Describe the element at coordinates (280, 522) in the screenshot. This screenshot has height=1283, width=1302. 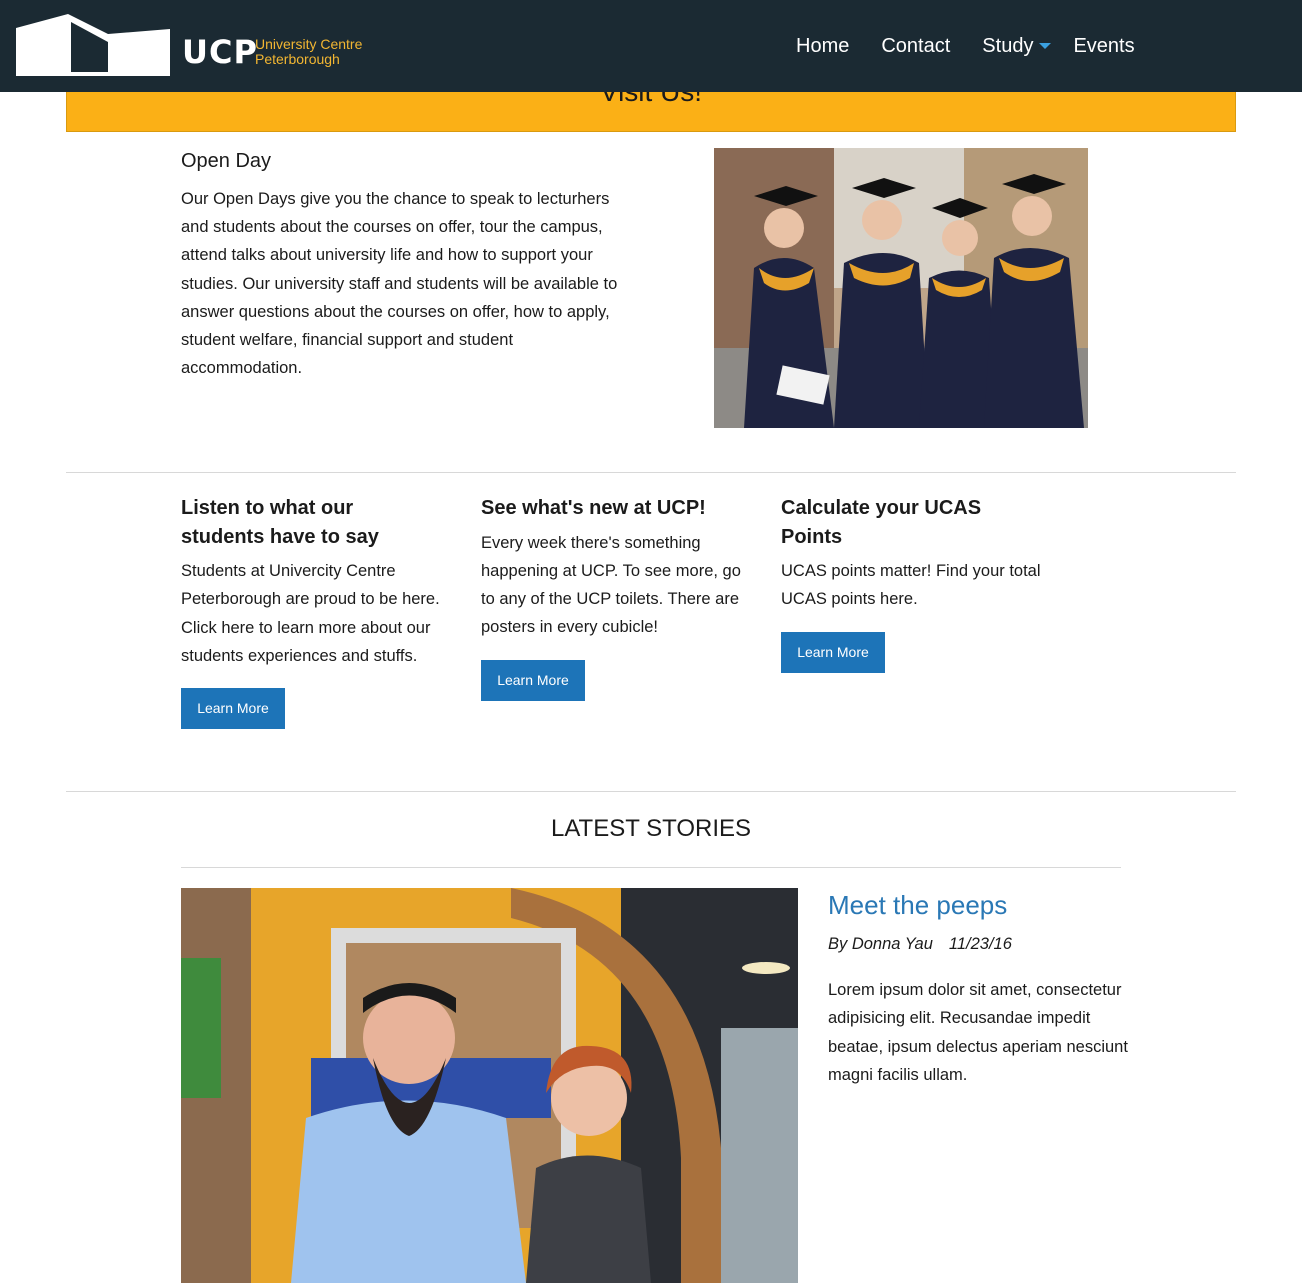
I see `feature-title: Listen to what our students have to say` at that location.